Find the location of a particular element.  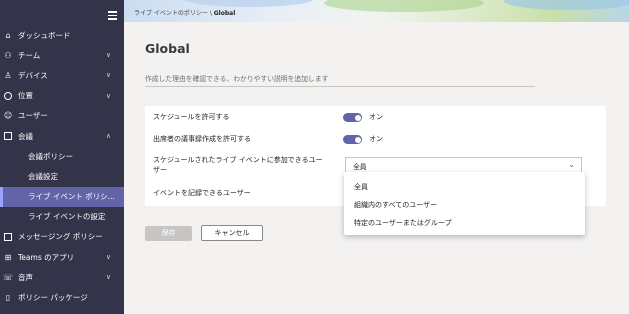

who-can-join-label: スケジュールされたライブ イベントに参加できるユーザー is located at coordinates (238, 165).